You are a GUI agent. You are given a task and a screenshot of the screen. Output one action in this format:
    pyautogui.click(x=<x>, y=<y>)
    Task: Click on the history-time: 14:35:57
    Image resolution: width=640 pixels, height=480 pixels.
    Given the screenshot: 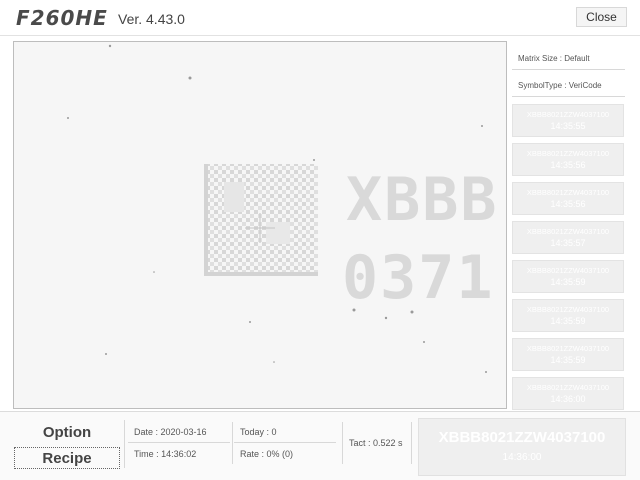 What is the action you would take?
    pyautogui.click(x=568, y=243)
    